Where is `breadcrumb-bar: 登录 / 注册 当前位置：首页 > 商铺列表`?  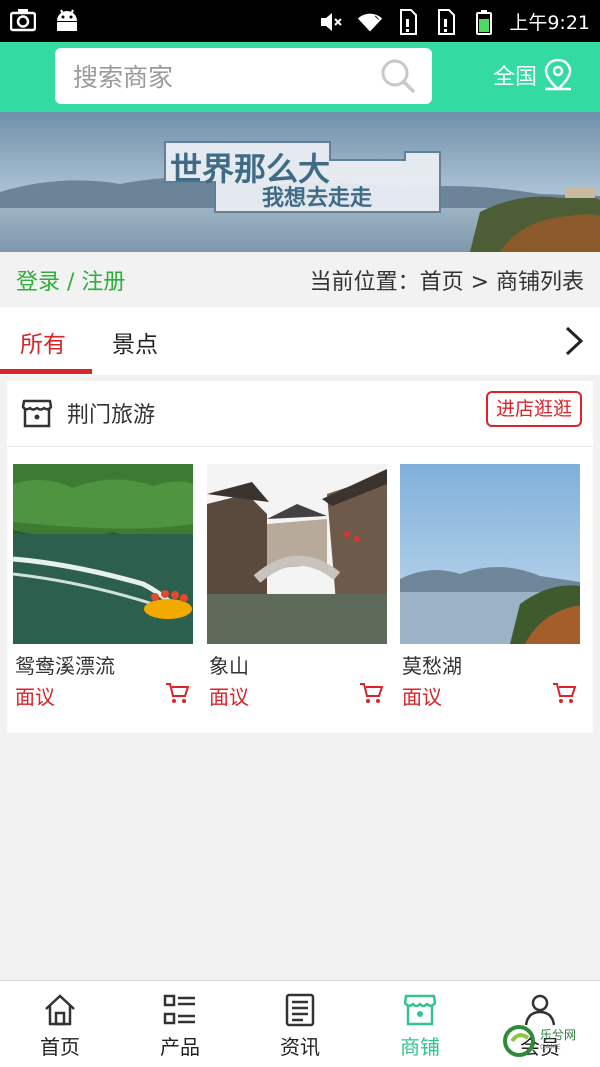
breadcrumb-bar: 登录 / 注册 当前位置：首页 > 商铺列表 is located at coordinates (300, 279).